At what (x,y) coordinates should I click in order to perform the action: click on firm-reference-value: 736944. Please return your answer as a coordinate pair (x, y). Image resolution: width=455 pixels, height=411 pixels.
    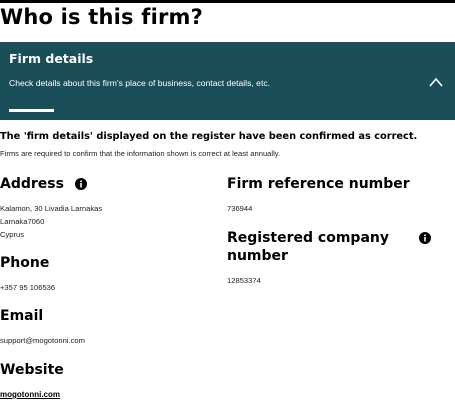
    Looking at the image, I should click on (240, 208).